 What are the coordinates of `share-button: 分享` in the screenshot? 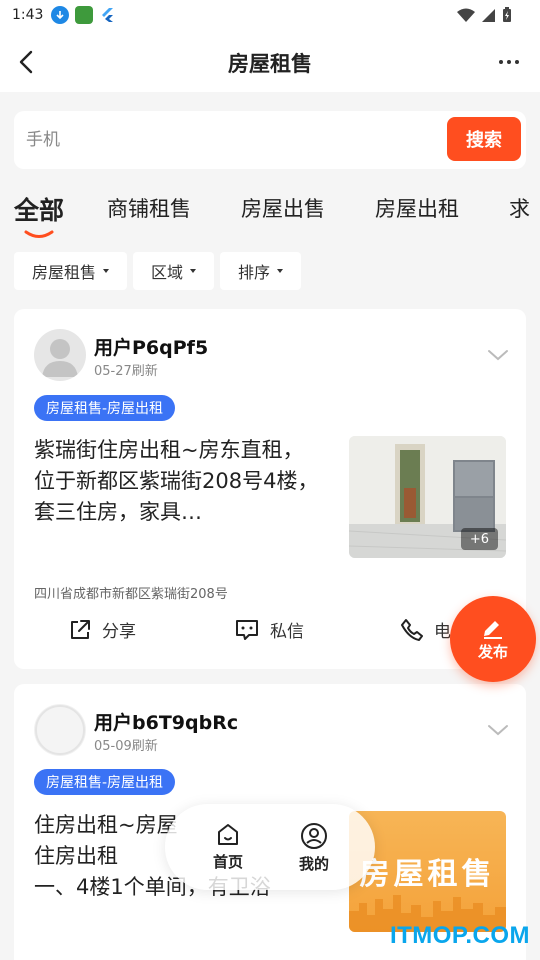 It's located at (102, 629).